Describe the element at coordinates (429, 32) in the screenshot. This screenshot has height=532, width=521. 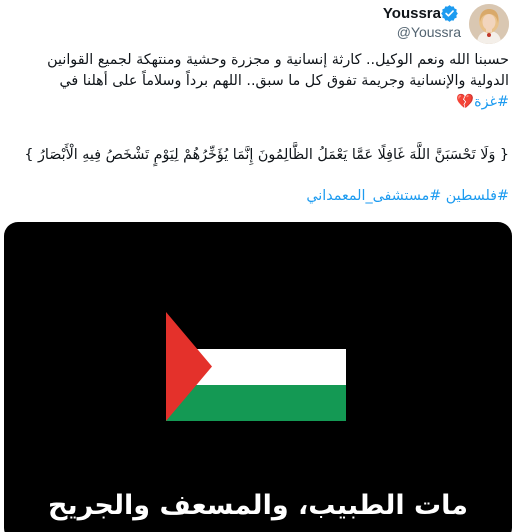
I see `author-handle: @Youssra` at that location.